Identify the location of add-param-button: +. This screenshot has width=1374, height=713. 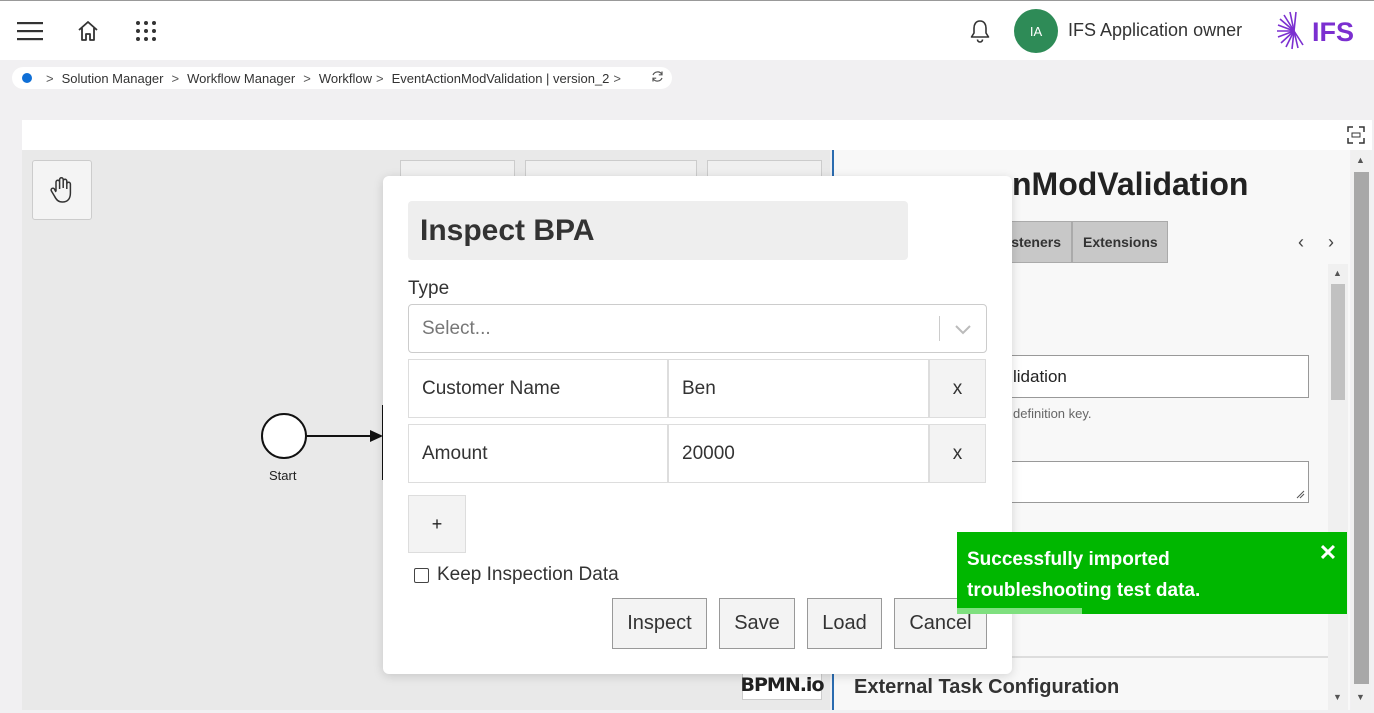
(437, 524).